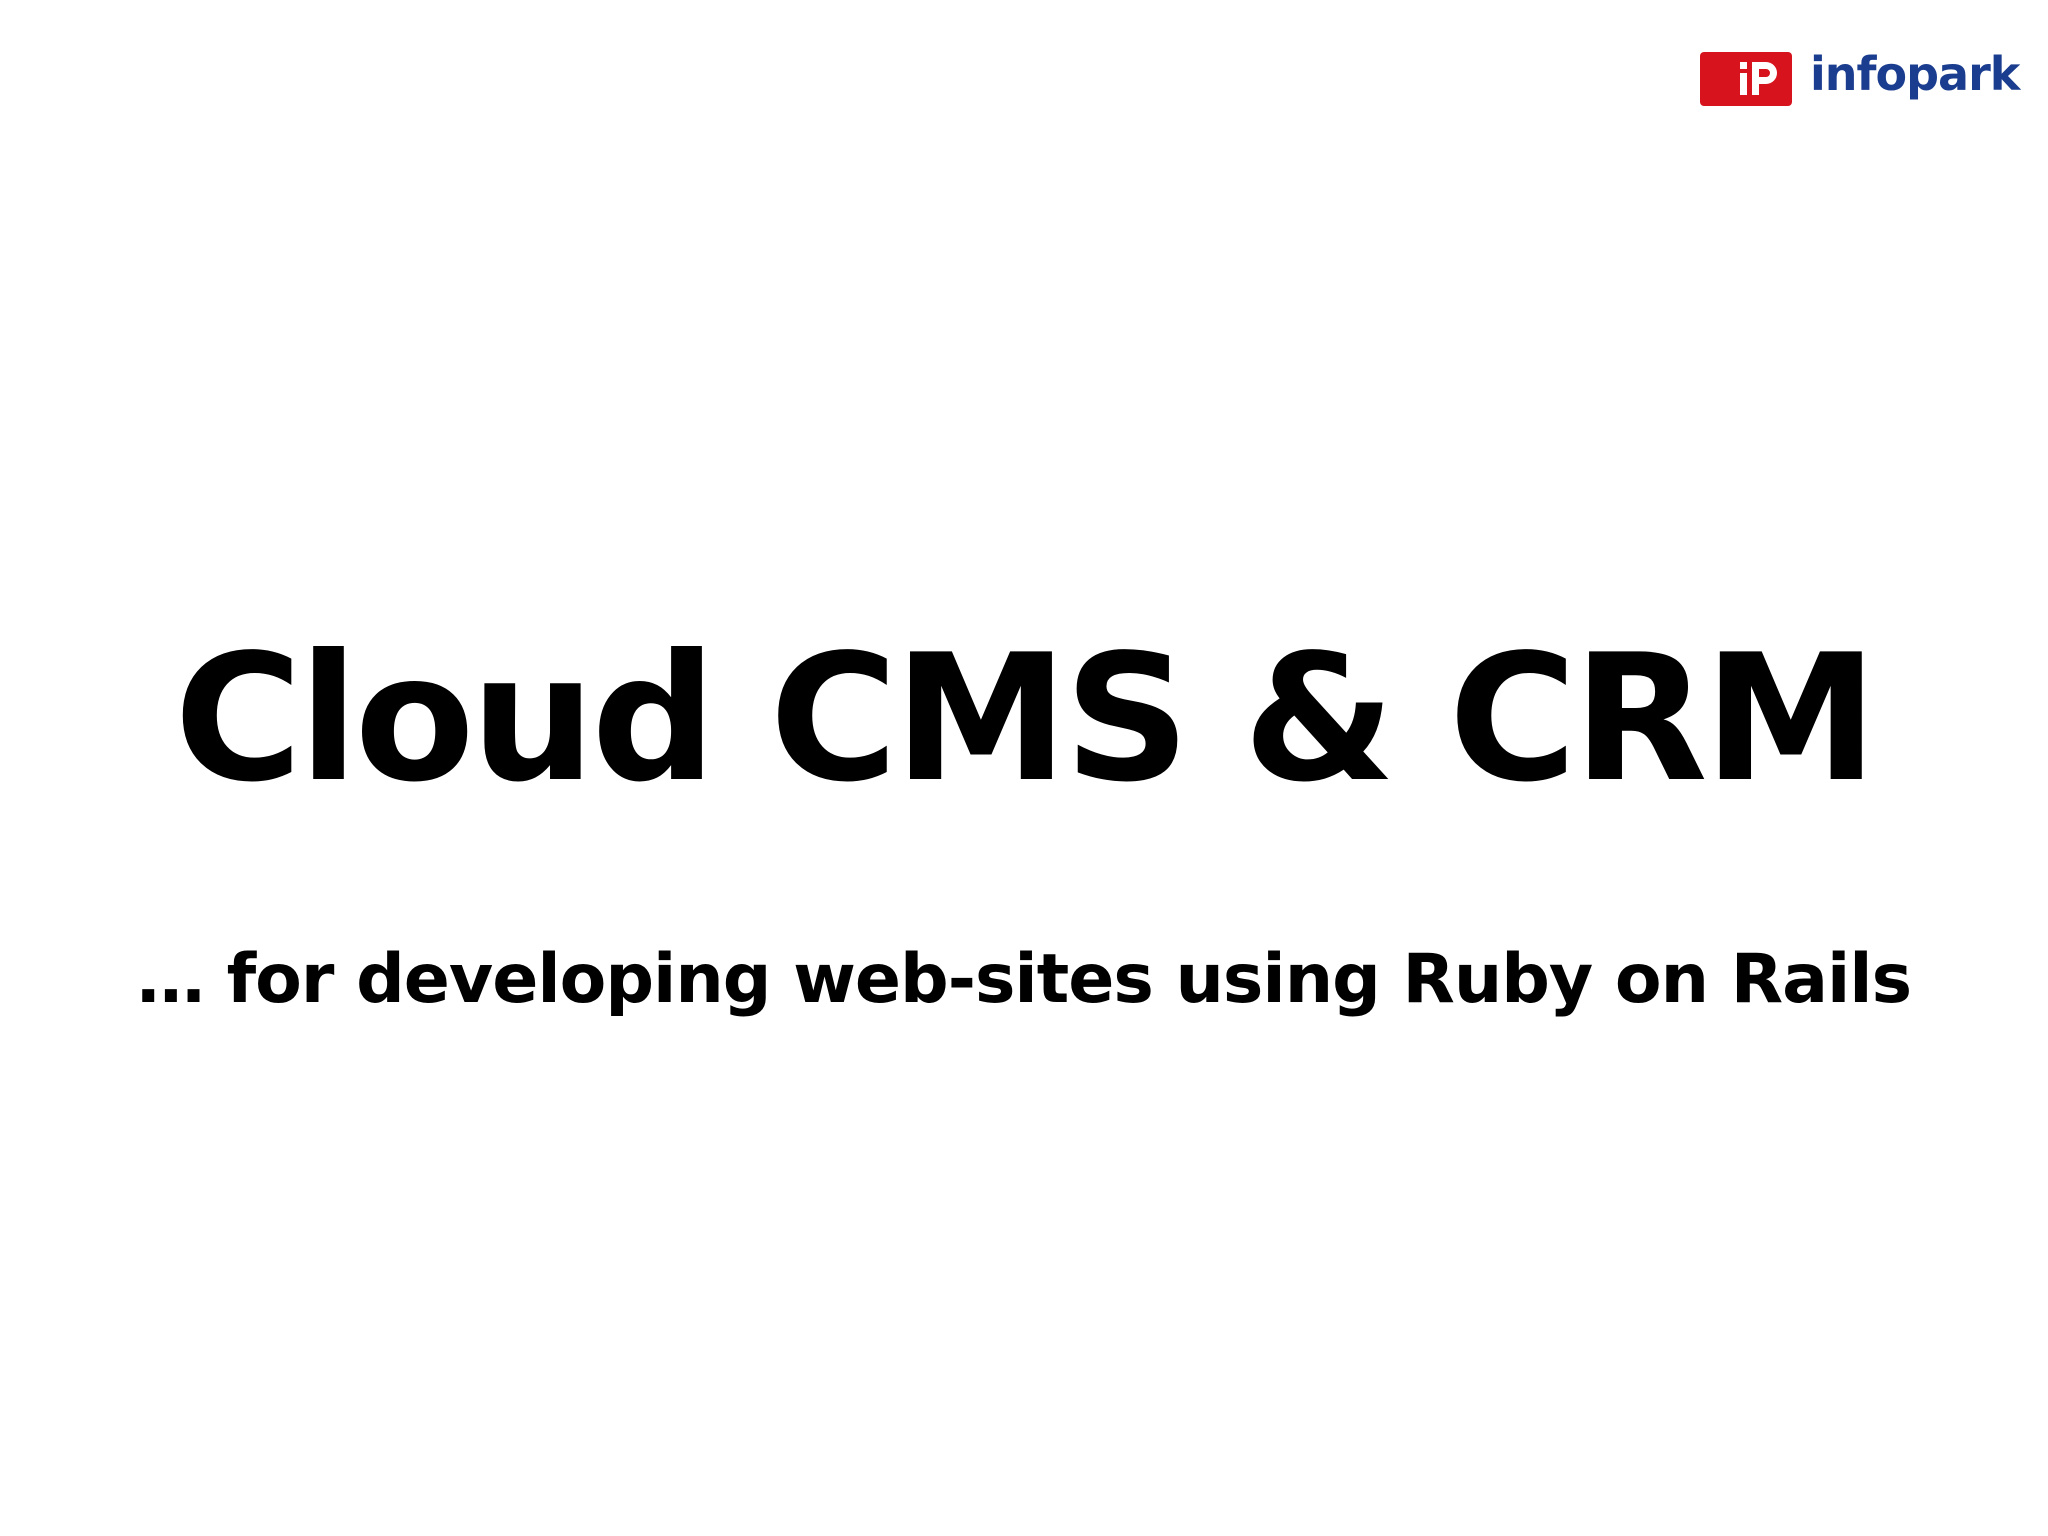 The image size is (2048, 1536). I want to click on infopark-logo: infopark, so click(1860, 77).